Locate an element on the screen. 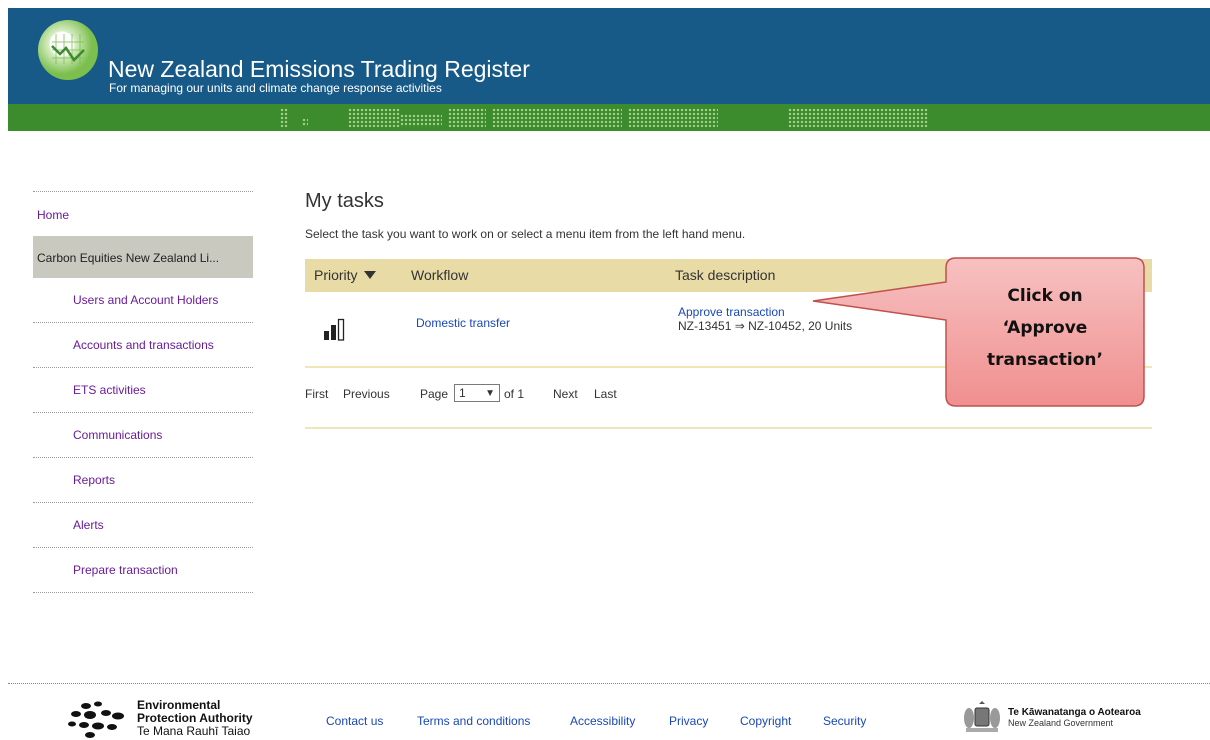 The width and height of the screenshot is (1210, 740). pager-last: Last is located at coordinates (605, 394).